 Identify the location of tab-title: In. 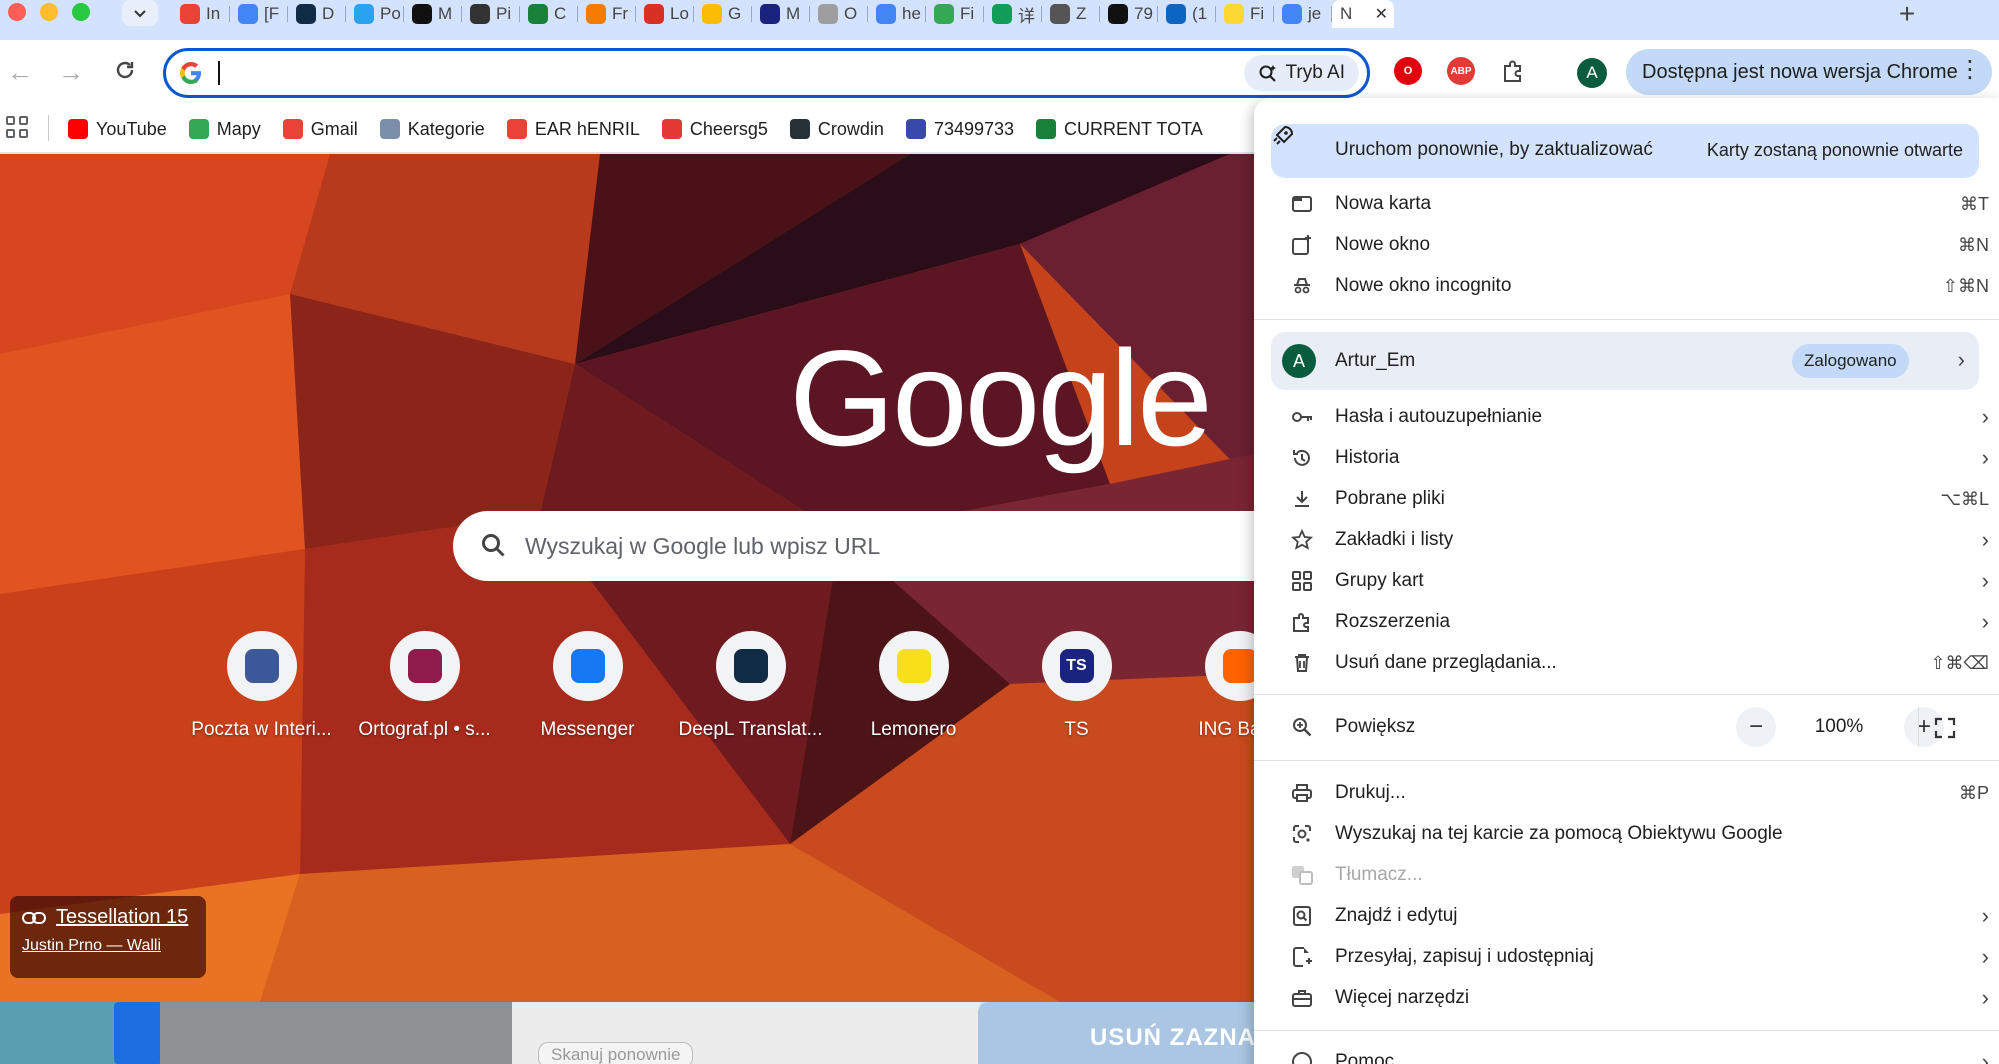
(213, 13).